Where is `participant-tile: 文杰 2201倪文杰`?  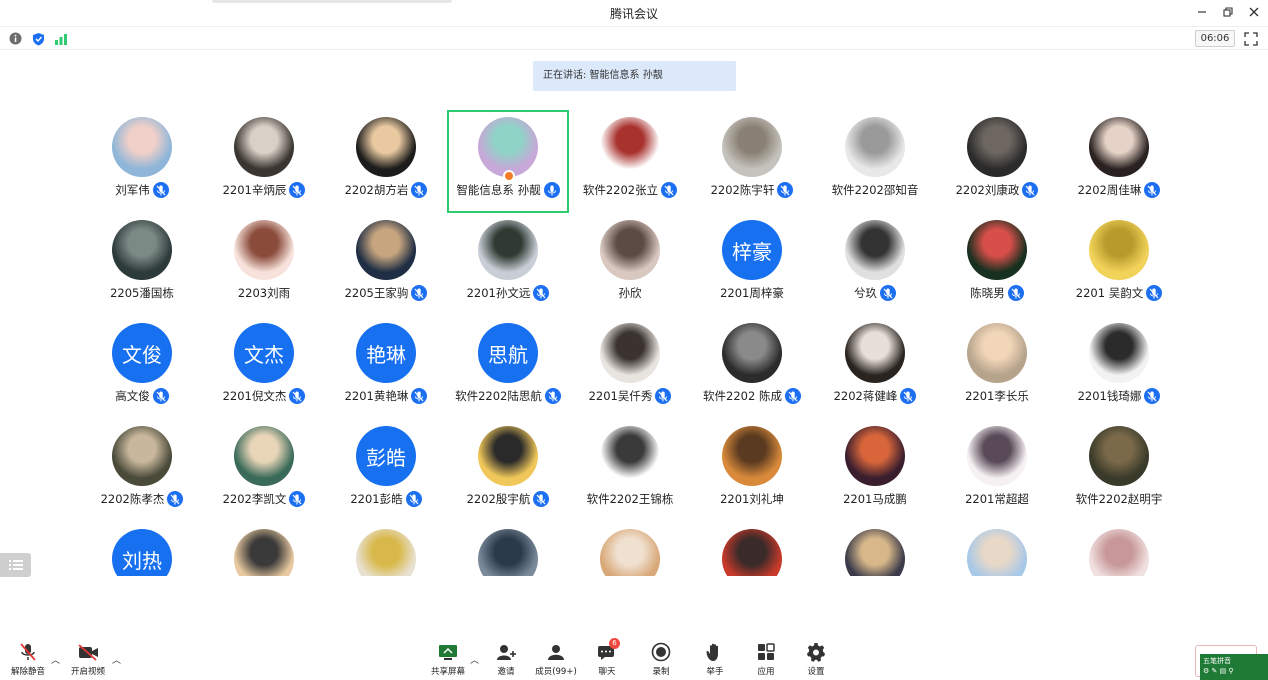
participant-tile: 文杰 2201倪文杰 is located at coordinates (264, 367).